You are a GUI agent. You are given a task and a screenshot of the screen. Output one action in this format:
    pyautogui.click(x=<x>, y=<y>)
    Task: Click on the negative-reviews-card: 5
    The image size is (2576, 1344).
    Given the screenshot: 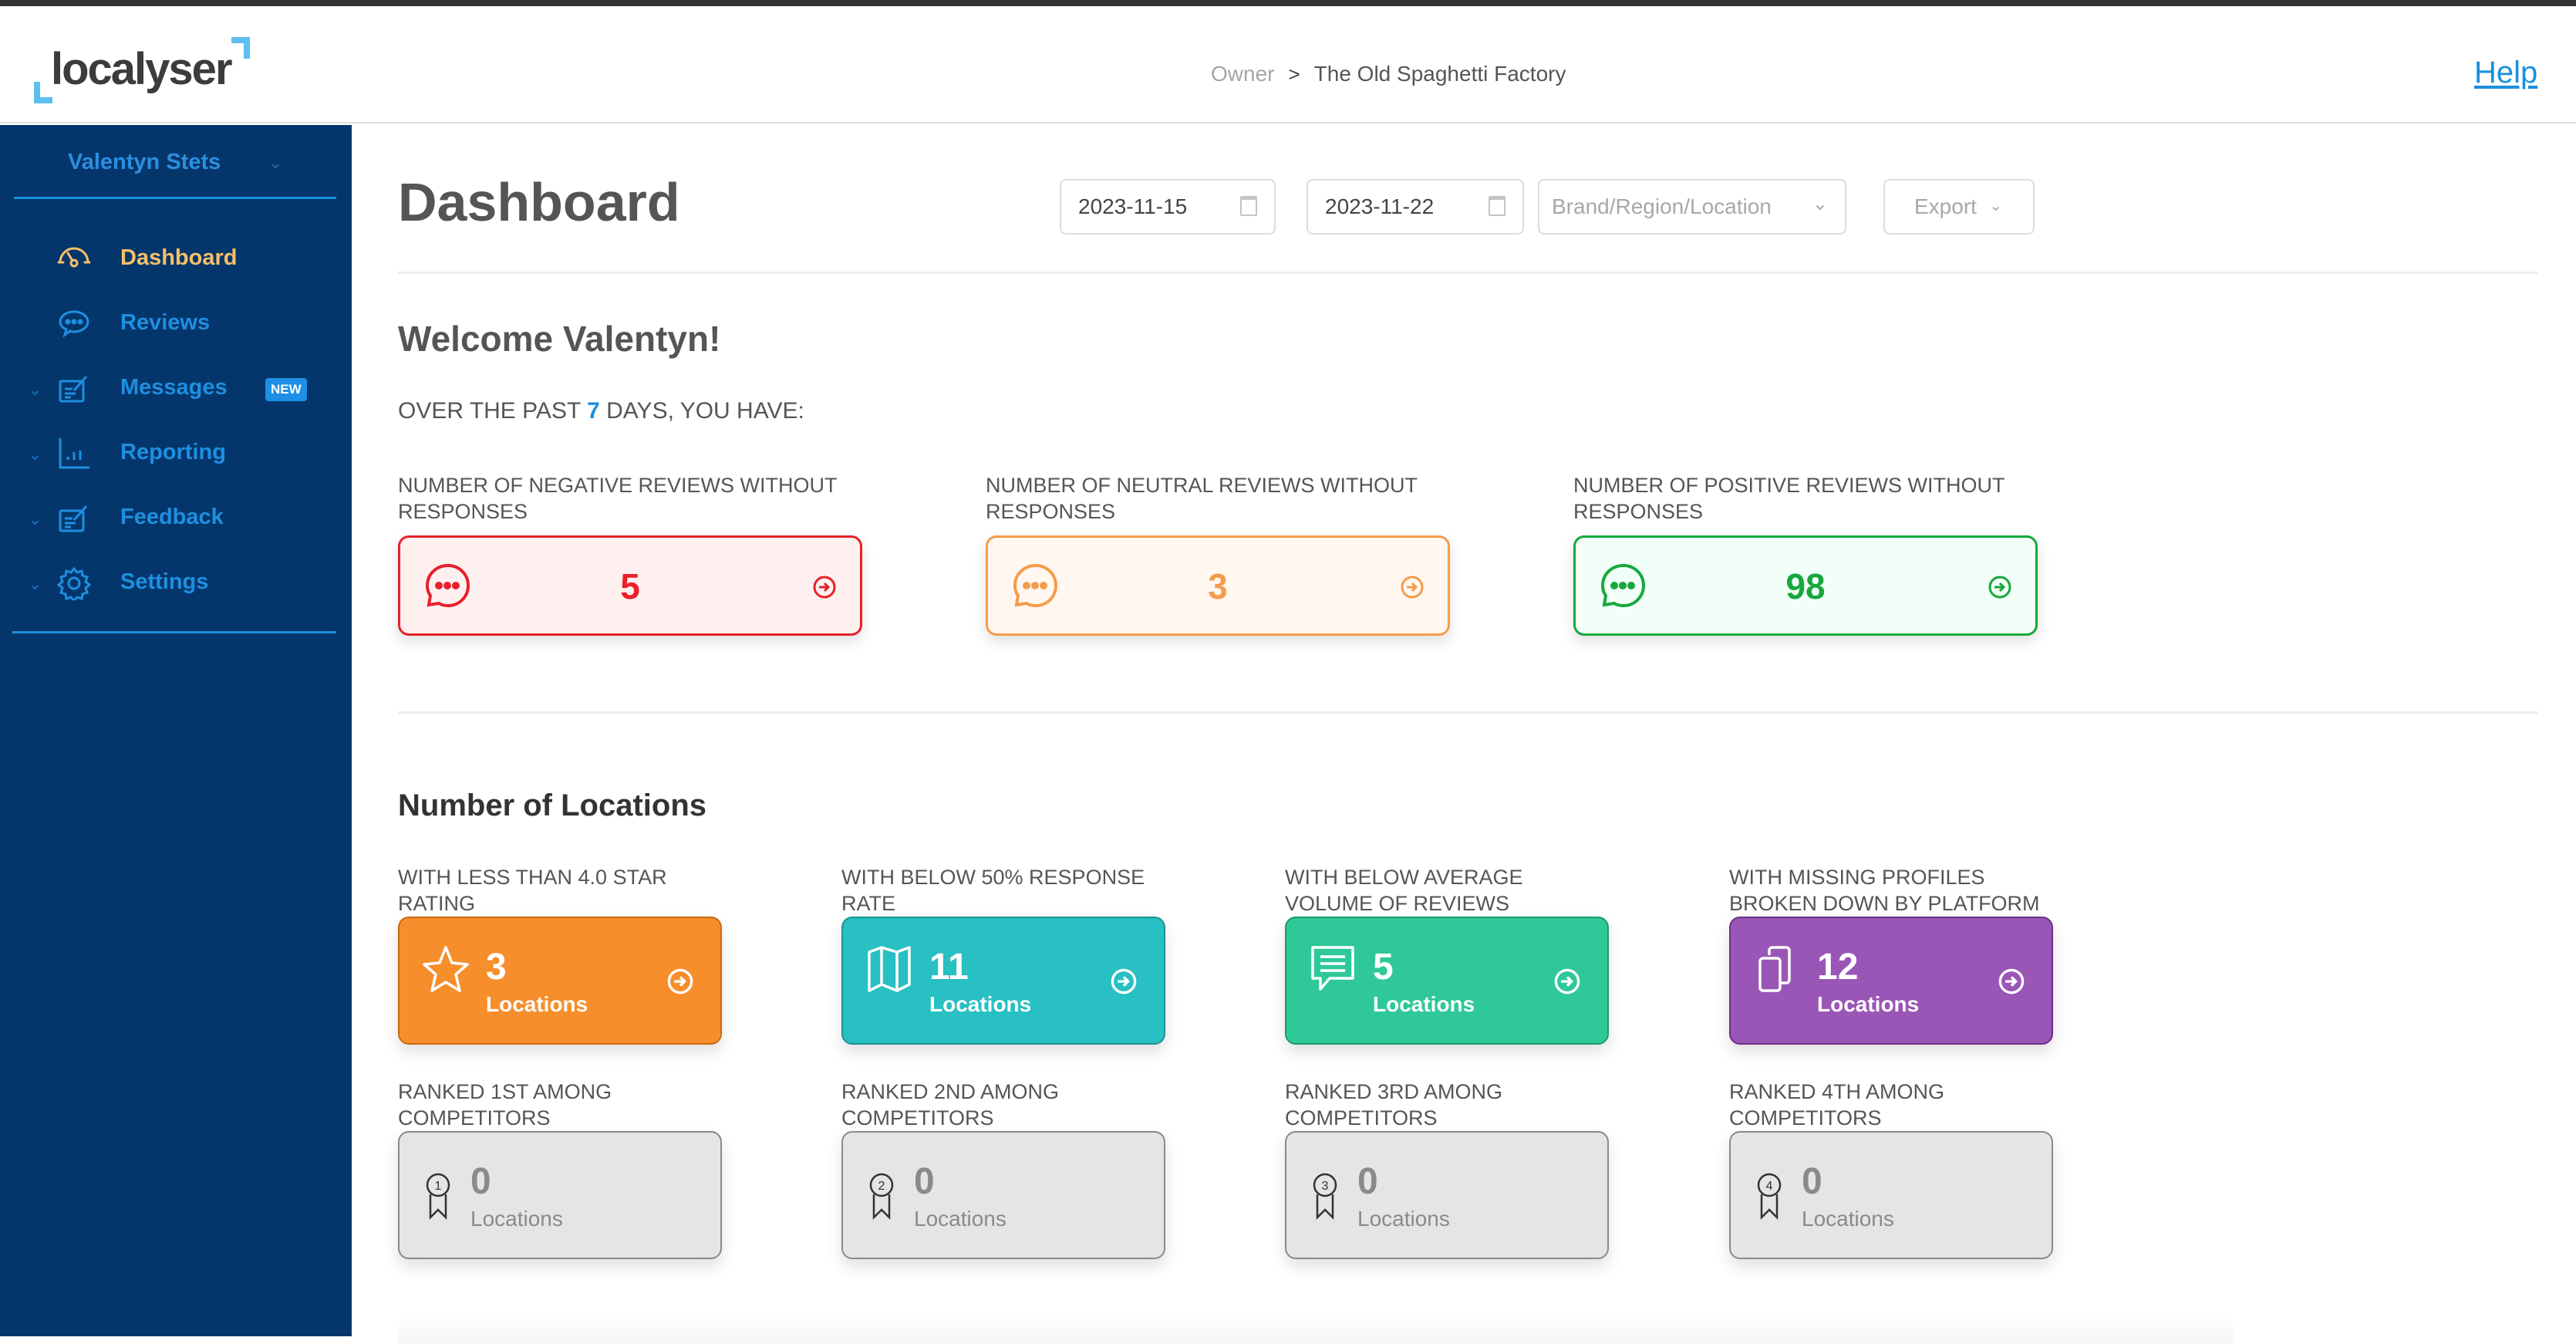 What is the action you would take?
    pyautogui.click(x=630, y=585)
    